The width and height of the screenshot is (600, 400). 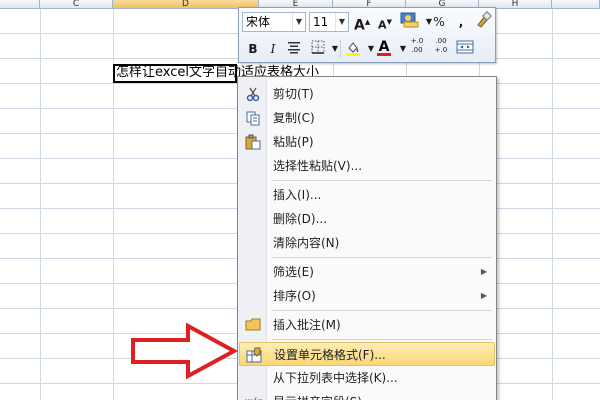 What do you see at coordinates (576, 4) in the screenshot?
I see `column-header-partial-right` at bounding box center [576, 4].